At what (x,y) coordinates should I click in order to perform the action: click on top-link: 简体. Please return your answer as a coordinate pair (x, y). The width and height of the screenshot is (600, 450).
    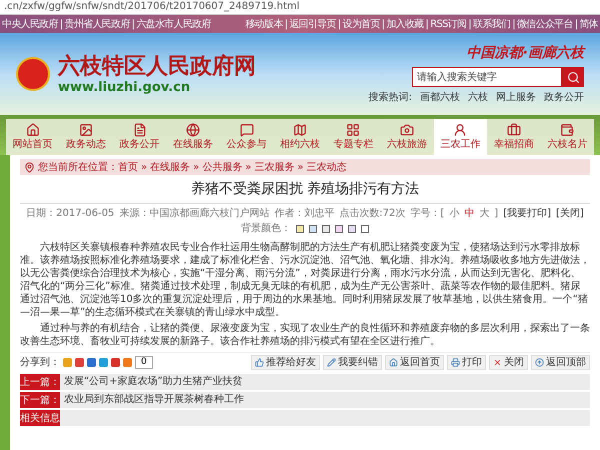
    Looking at the image, I should click on (588, 24).